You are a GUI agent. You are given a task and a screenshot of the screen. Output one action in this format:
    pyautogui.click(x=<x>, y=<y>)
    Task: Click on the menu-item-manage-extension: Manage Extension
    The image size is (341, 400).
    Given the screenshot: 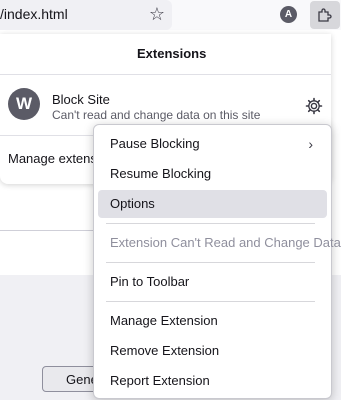 What is the action you would take?
    pyautogui.click(x=212, y=321)
    